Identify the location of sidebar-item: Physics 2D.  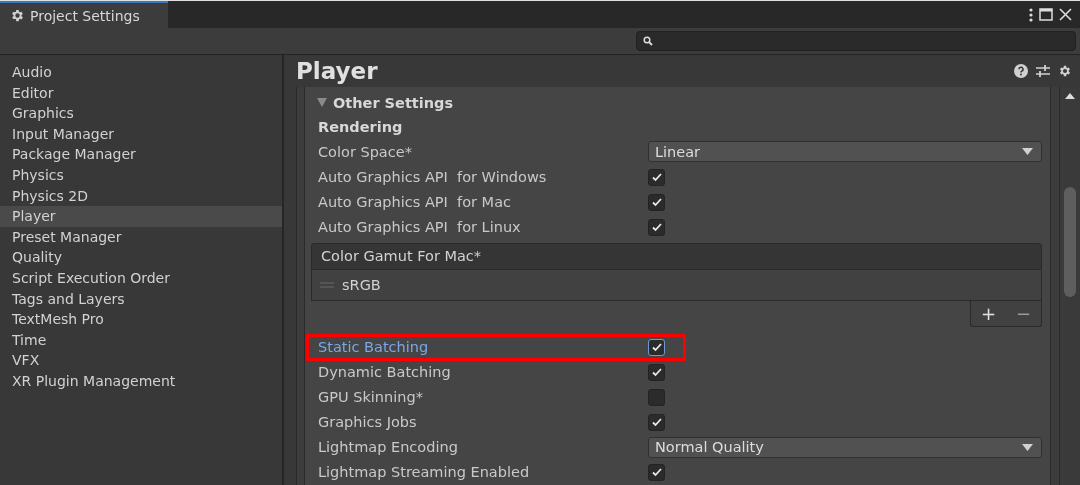
(141, 196).